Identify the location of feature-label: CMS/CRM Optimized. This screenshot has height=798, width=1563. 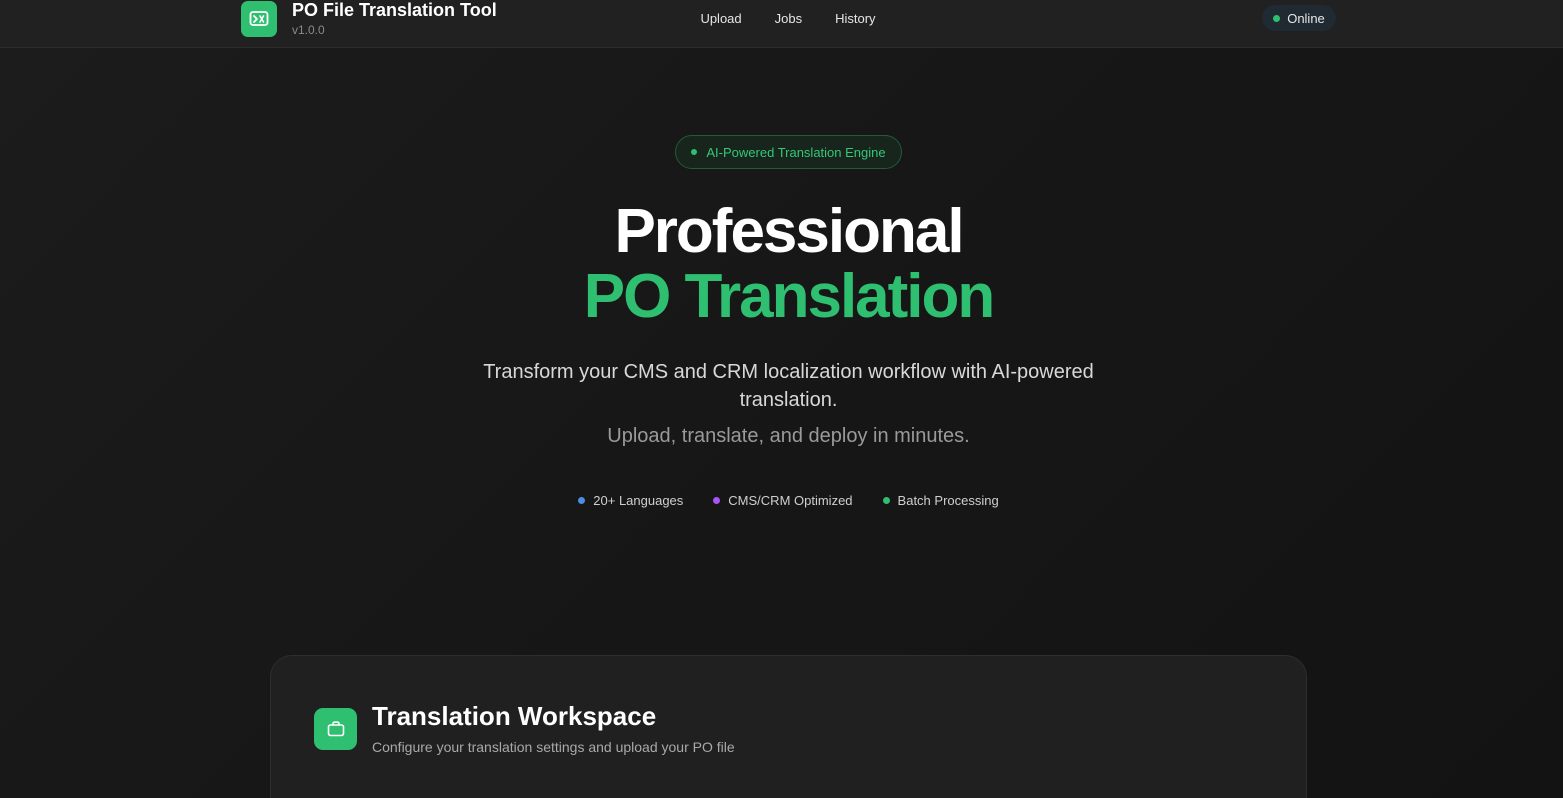
(790, 500).